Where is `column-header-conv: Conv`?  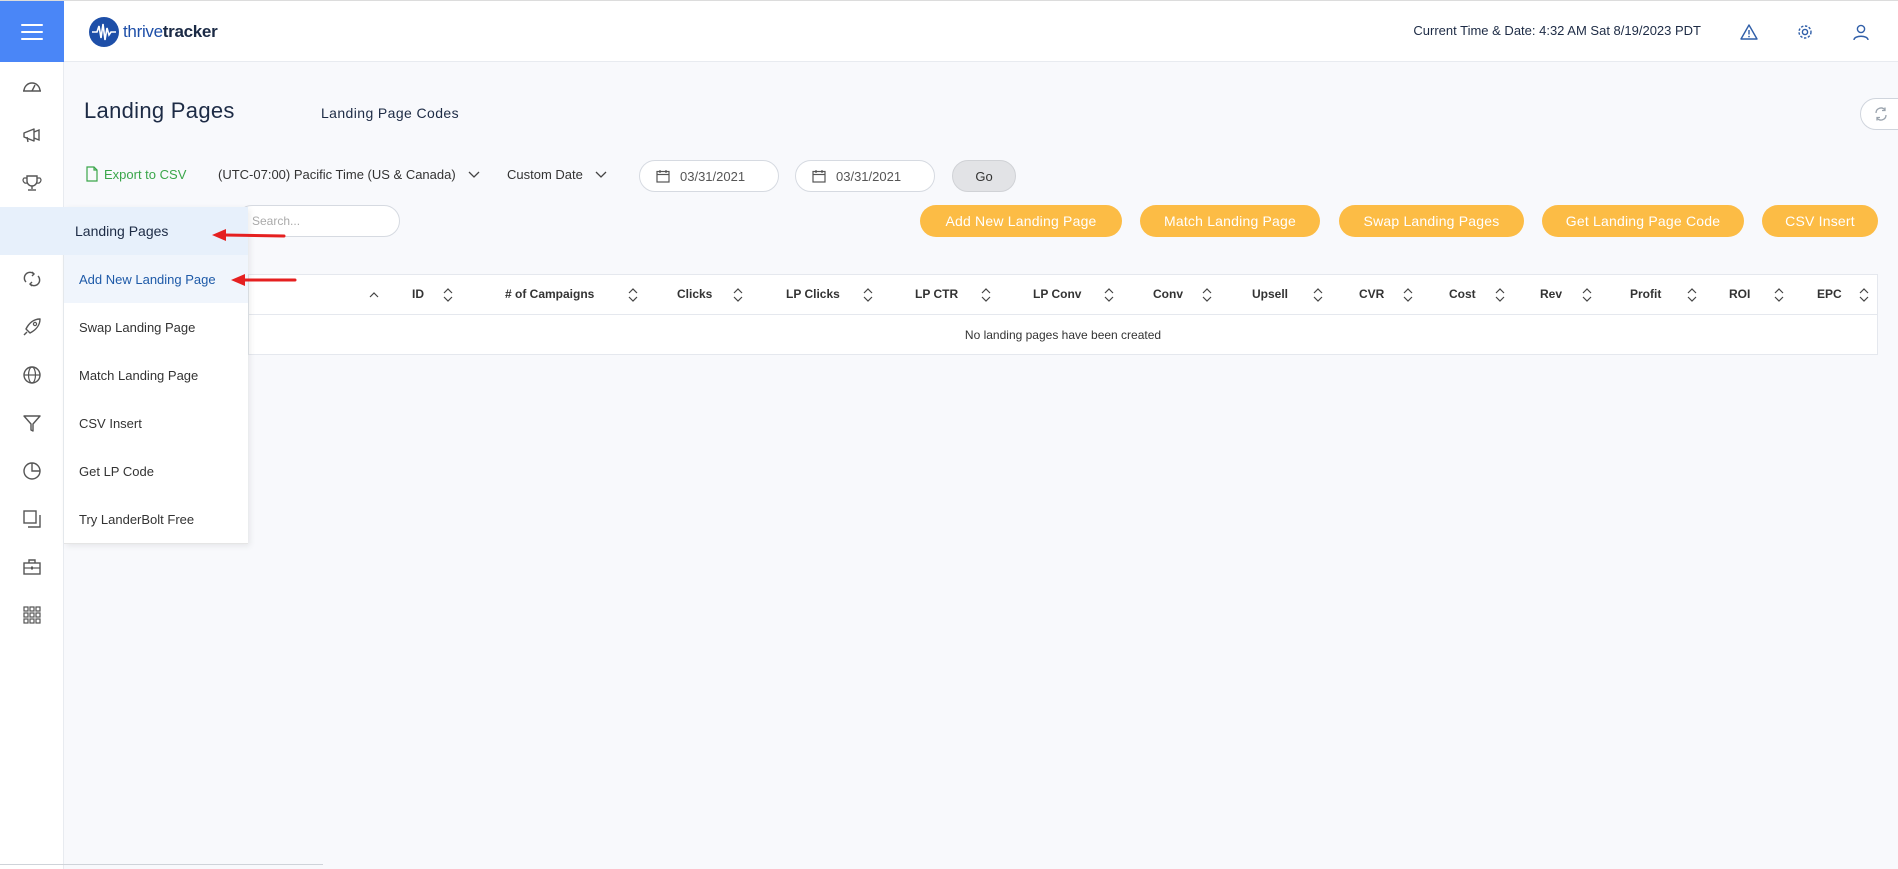
column-header-conv: Conv is located at coordinates (1168, 294).